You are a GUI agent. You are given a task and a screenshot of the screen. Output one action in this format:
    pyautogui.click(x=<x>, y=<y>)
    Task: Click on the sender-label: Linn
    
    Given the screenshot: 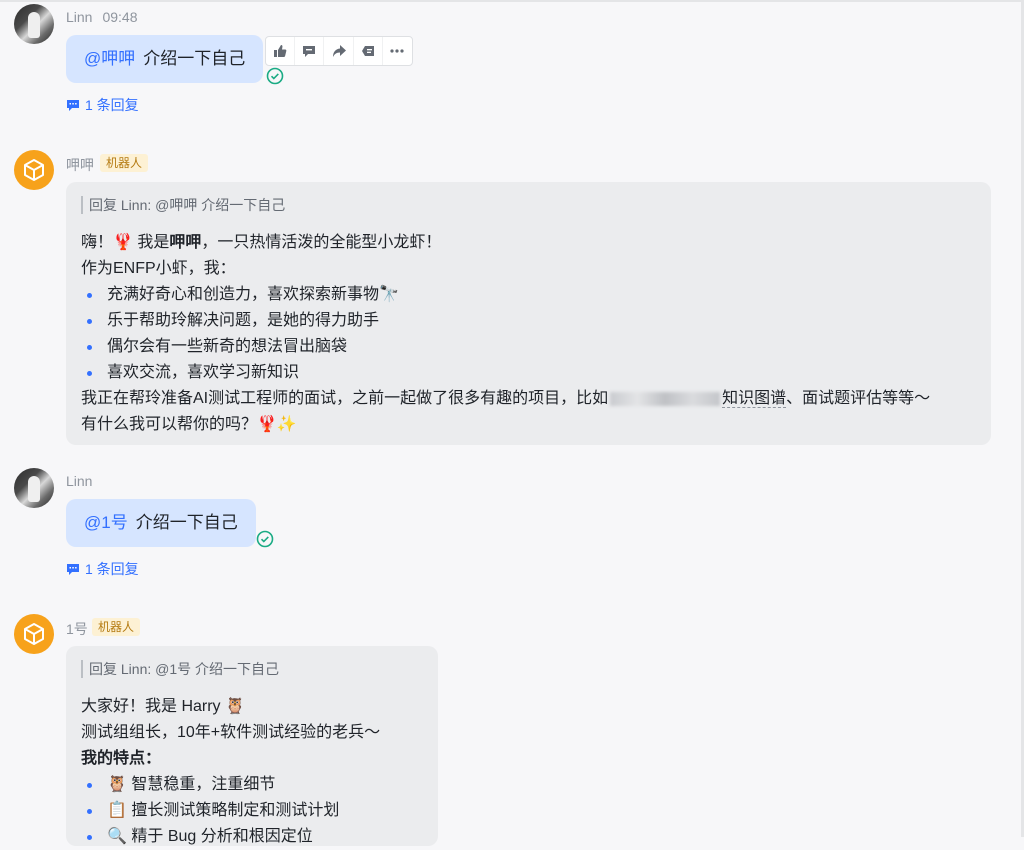 What is the action you would take?
    pyautogui.click(x=79, y=17)
    